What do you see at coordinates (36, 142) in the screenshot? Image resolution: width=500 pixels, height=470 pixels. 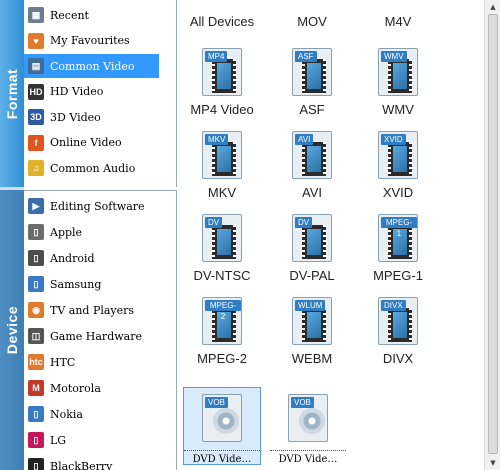 I see `online-video-icon: f` at bounding box center [36, 142].